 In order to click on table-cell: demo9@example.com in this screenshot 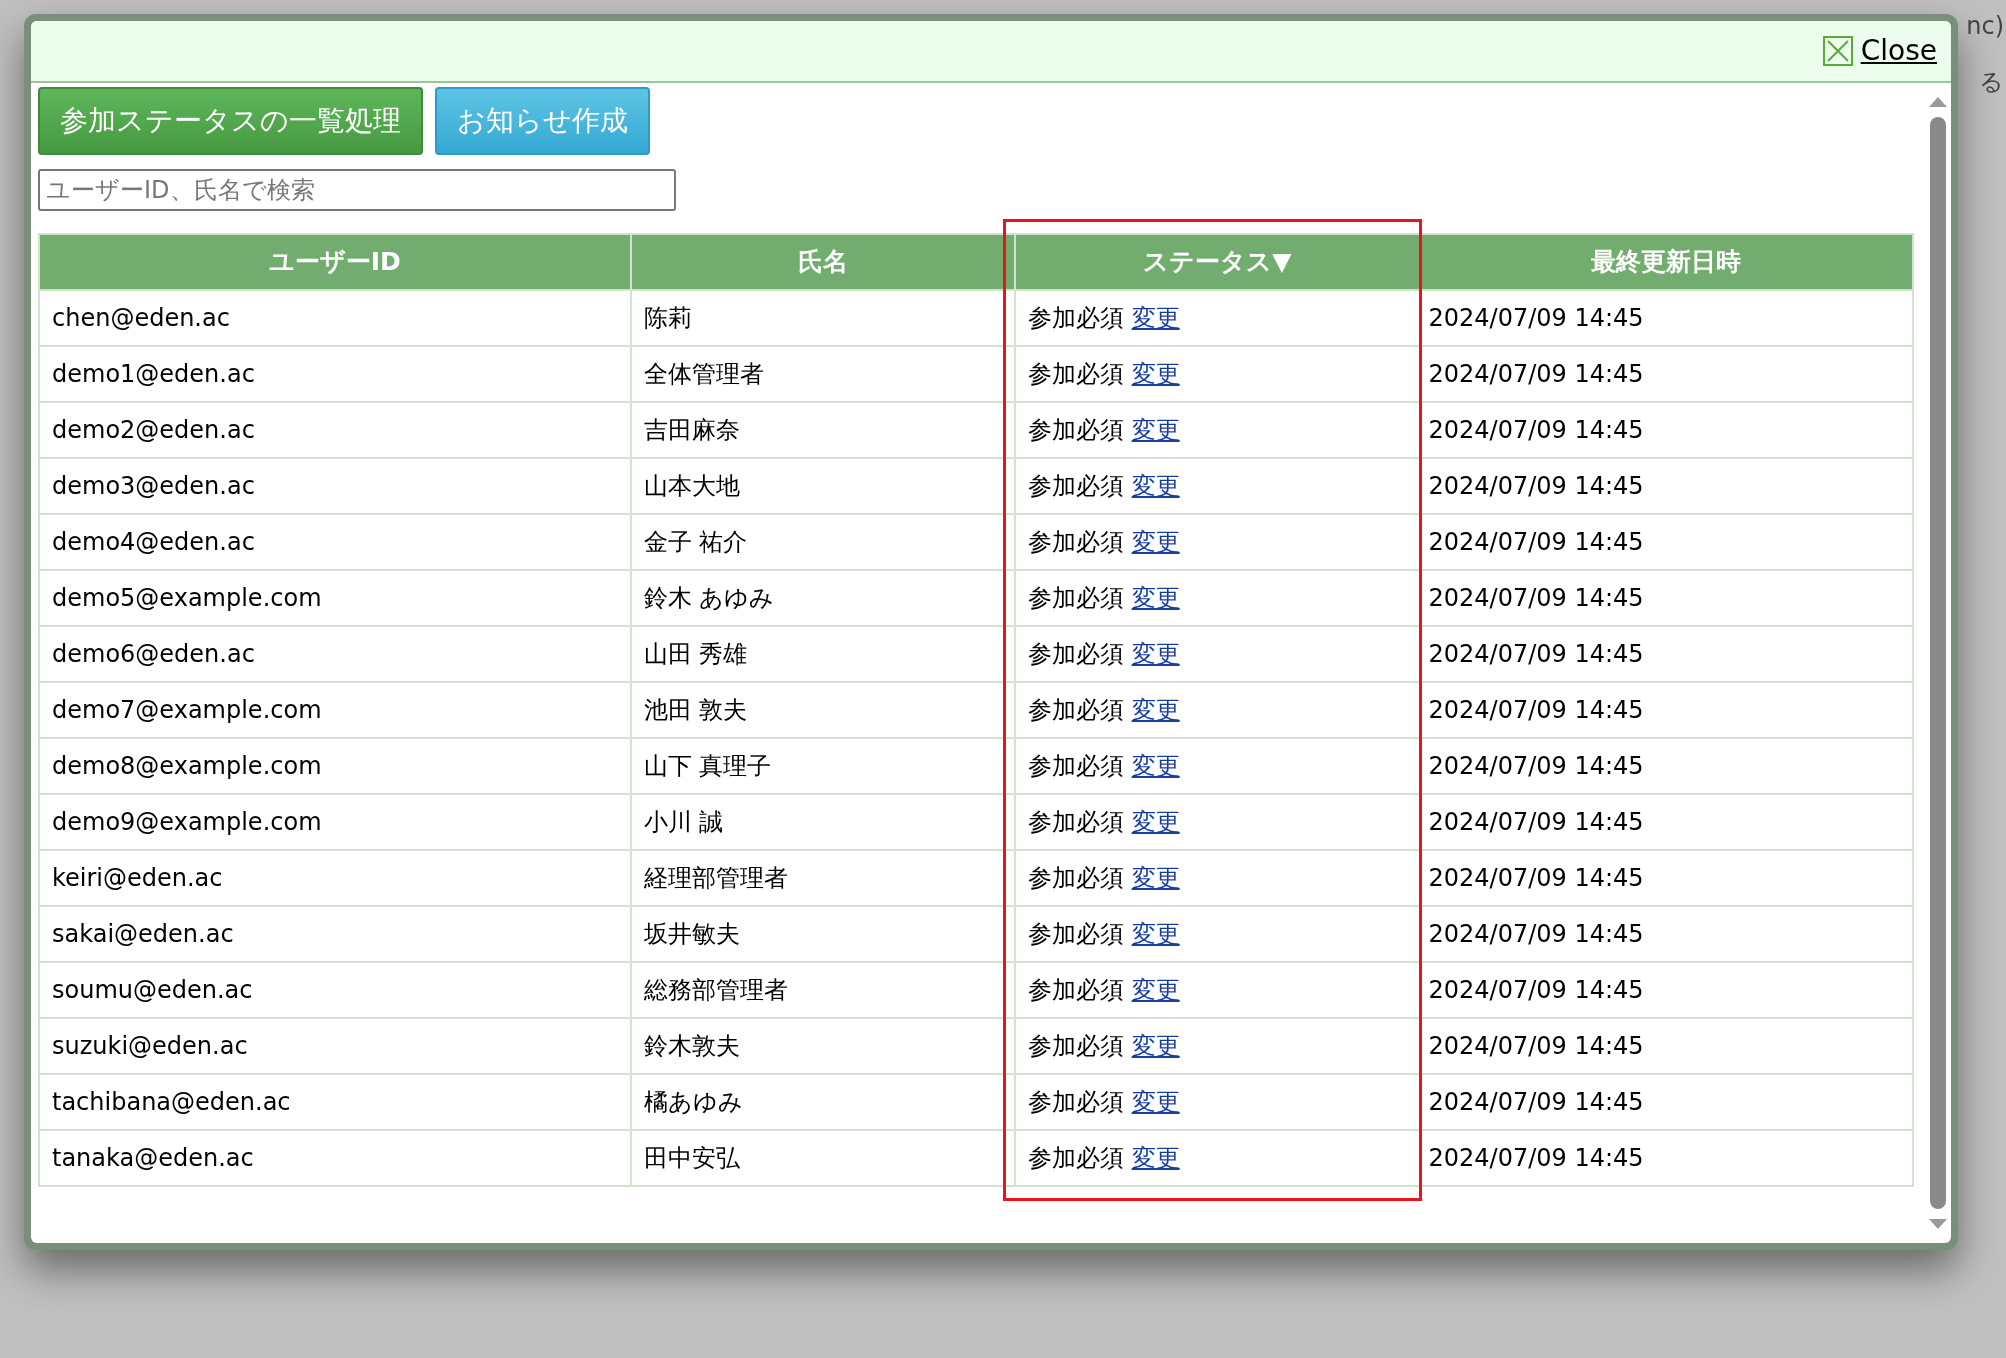, I will do `click(335, 822)`.